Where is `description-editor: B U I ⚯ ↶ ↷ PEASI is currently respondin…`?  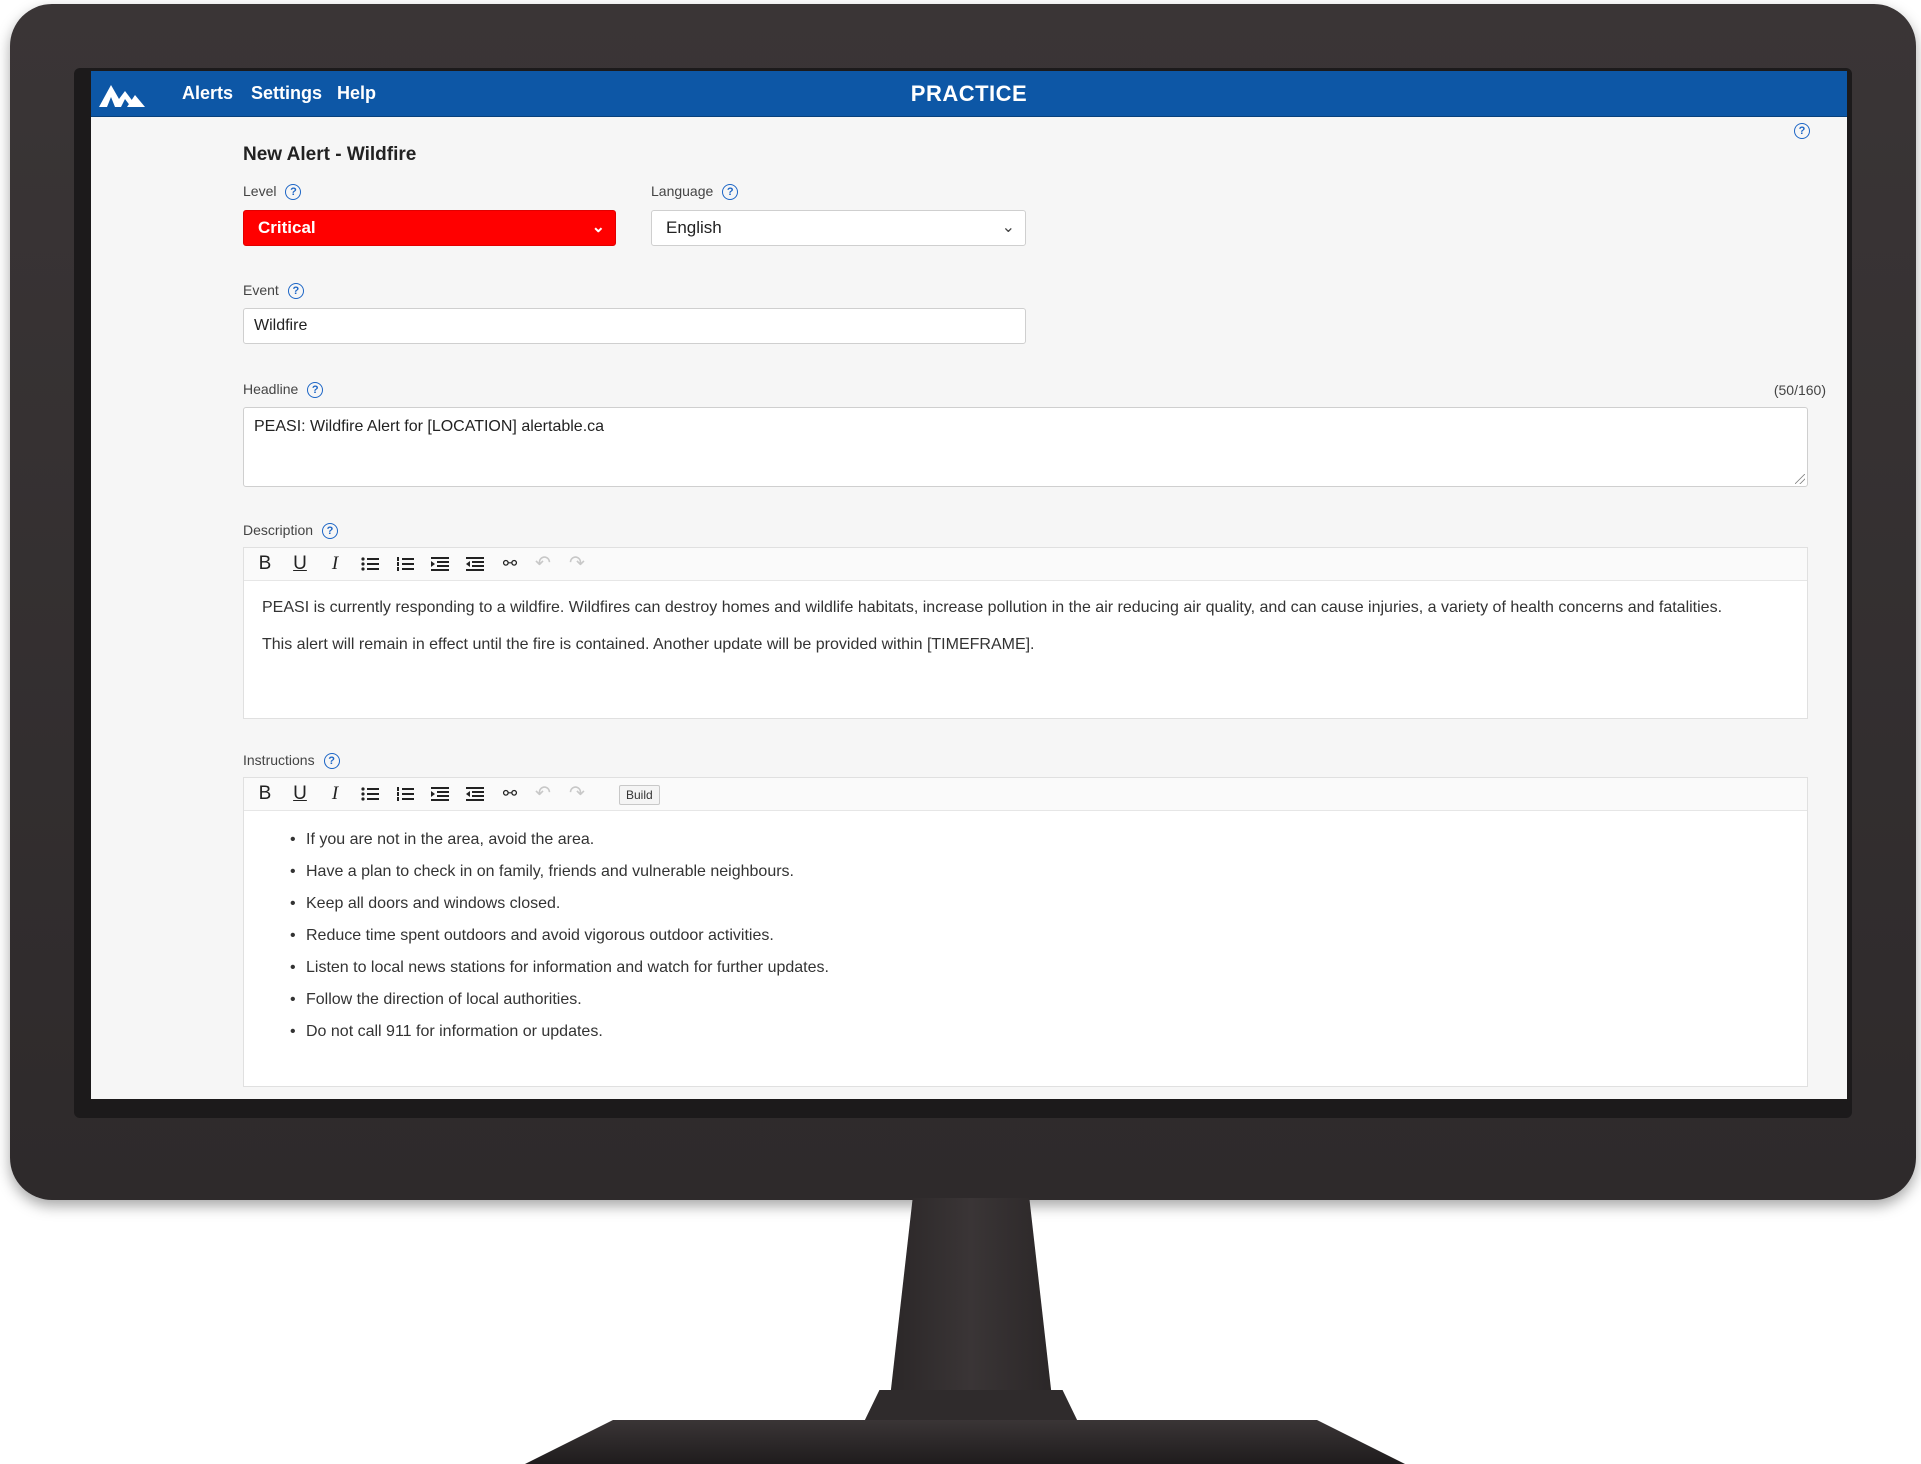
description-editor: B U I ⚯ ↶ ↷ PEASI is currently respondin… is located at coordinates (1025, 633).